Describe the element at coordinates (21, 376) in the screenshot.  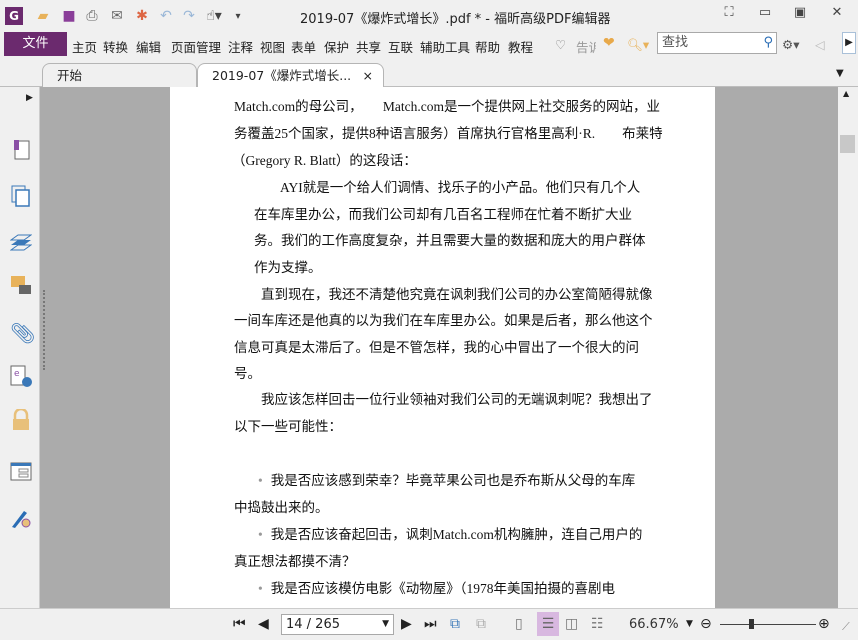
I see `signature-icon: e` at that location.